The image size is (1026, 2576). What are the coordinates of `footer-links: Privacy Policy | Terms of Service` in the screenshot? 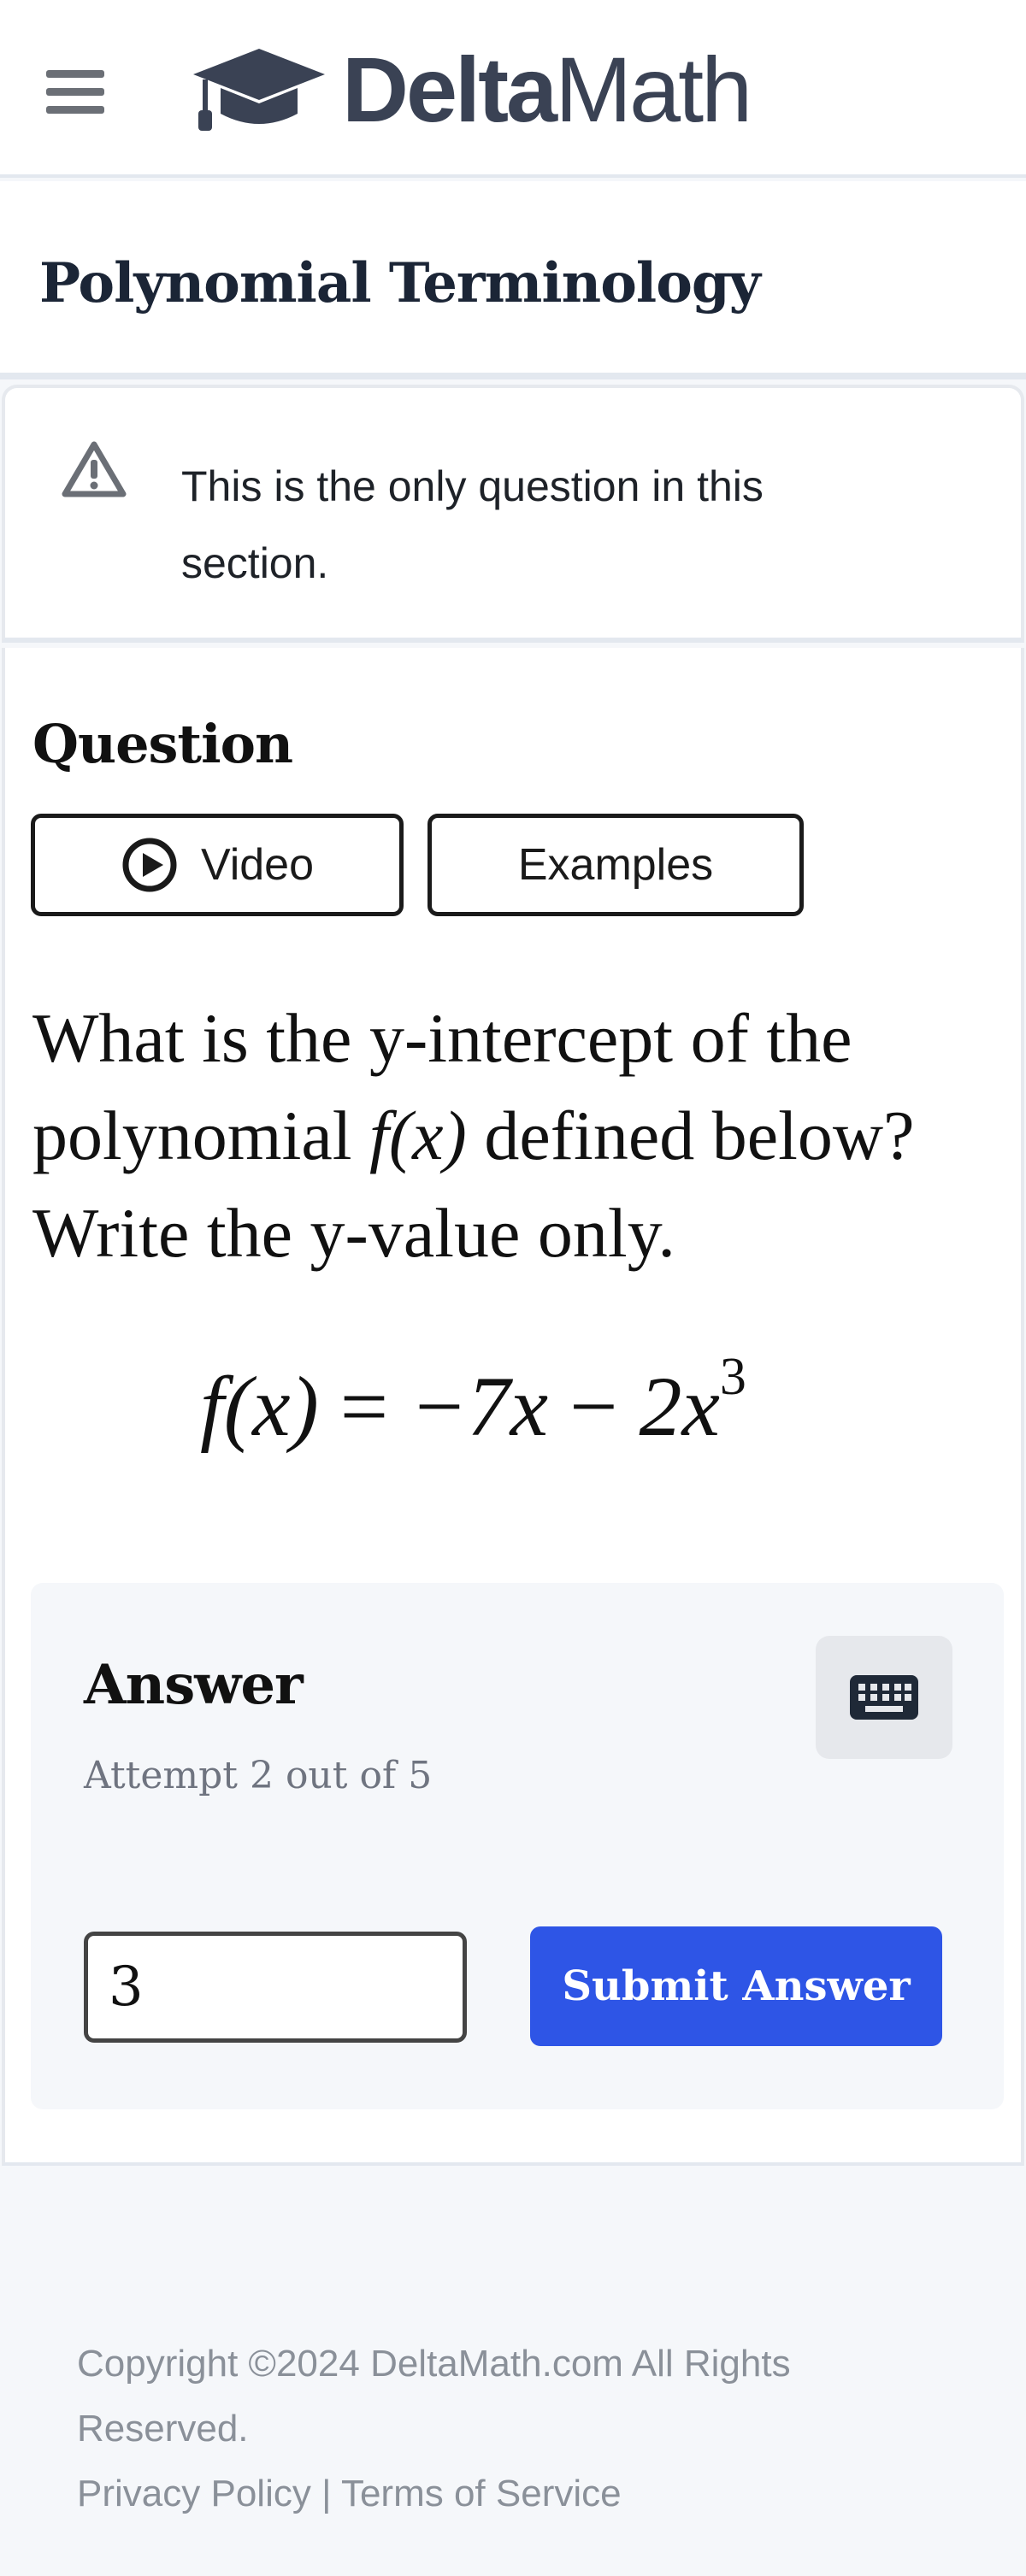 It's located at (521, 2493).